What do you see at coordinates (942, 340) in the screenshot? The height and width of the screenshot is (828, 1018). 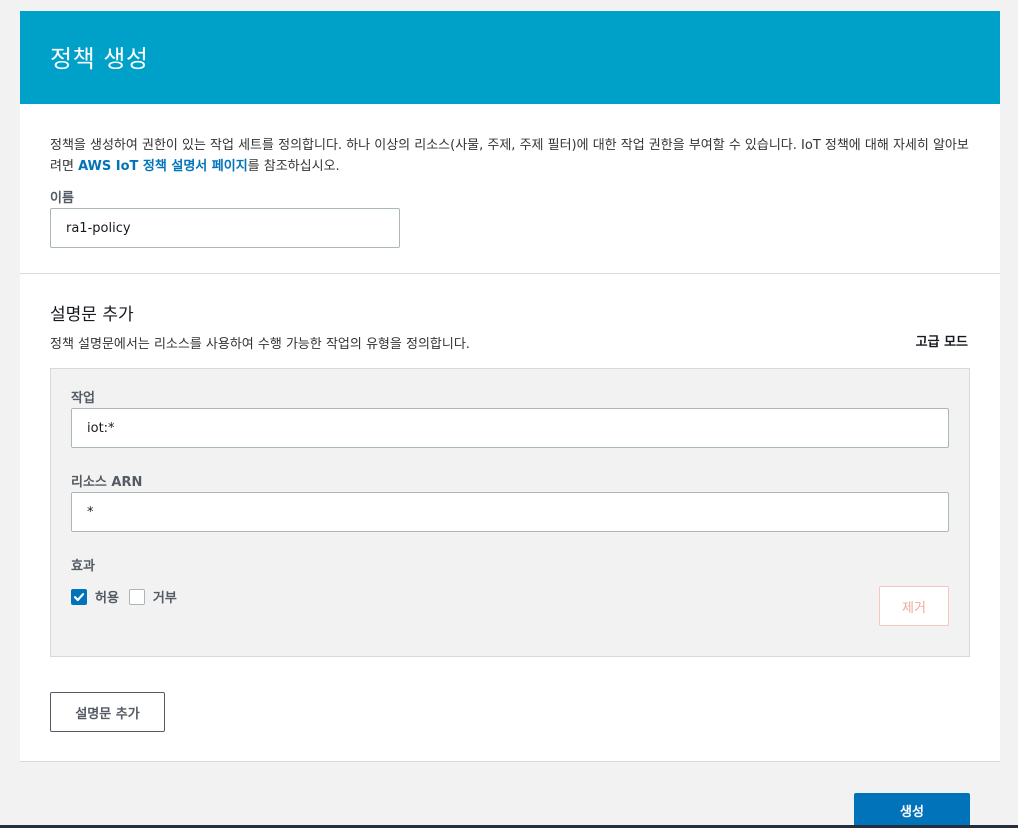 I see `advanced-mode-link: 고급 모드` at bounding box center [942, 340].